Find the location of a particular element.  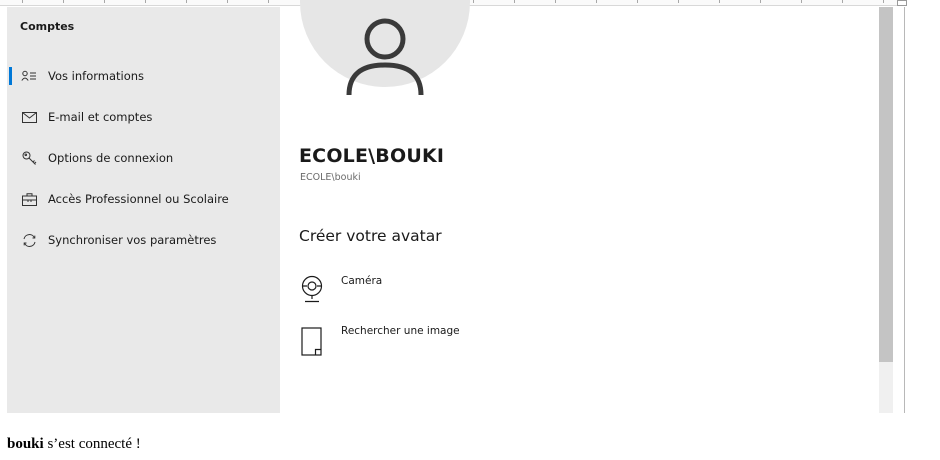

key-icon is located at coordinates (29, 158).